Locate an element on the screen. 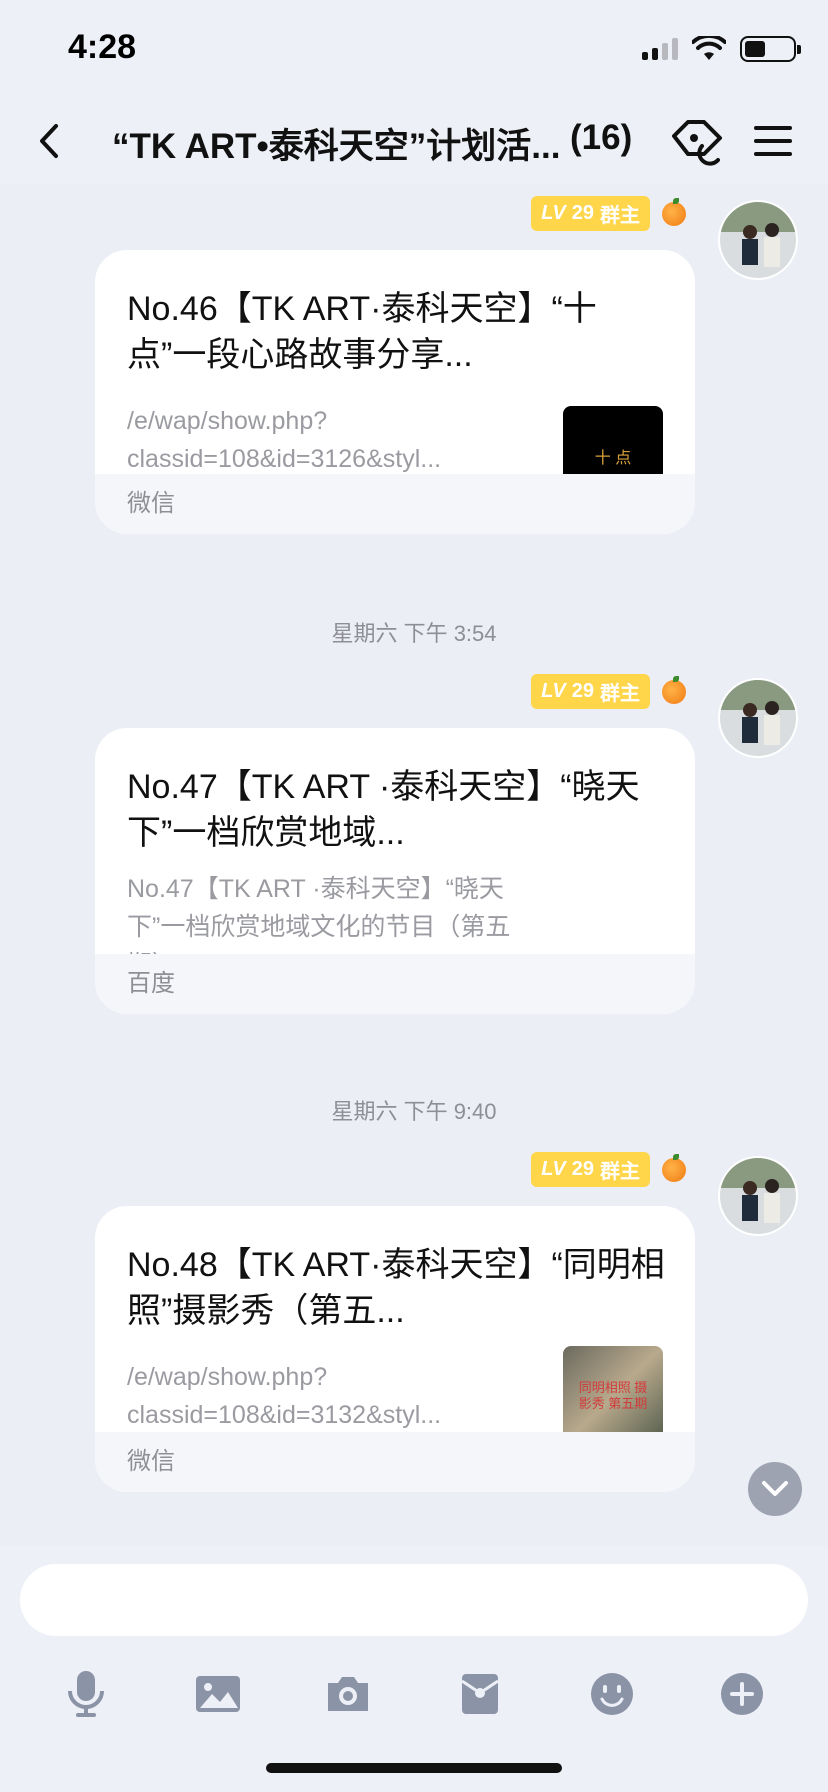  input-area is located at coordinates (414, 1669).